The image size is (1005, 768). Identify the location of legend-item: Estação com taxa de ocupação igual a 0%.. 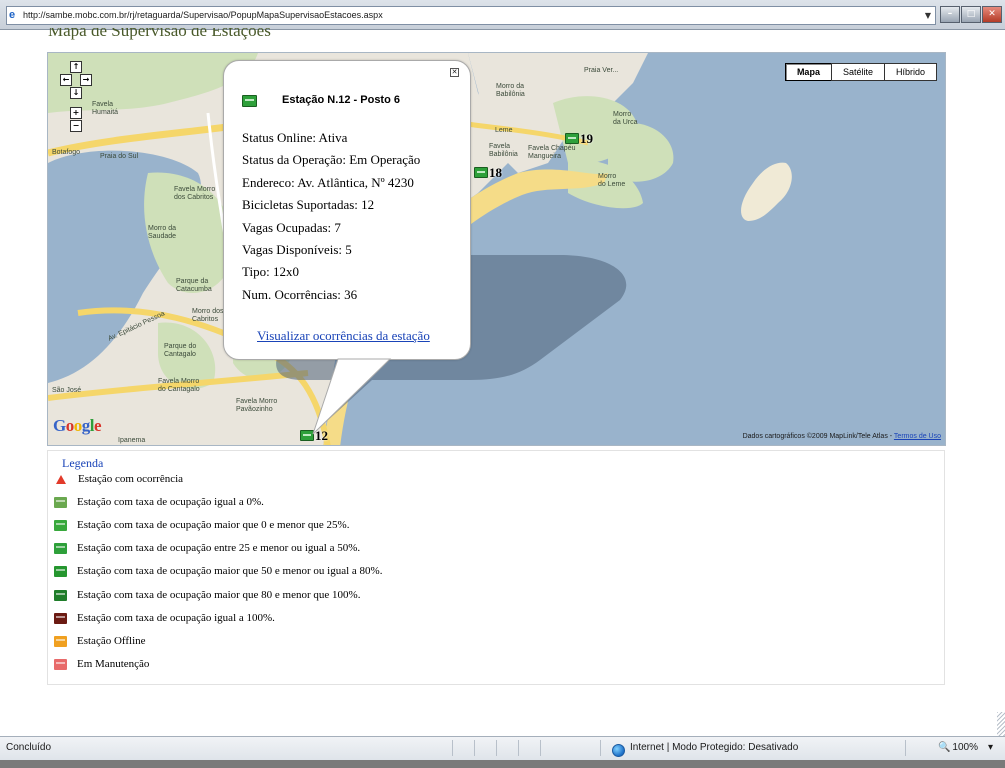
(159, 502).